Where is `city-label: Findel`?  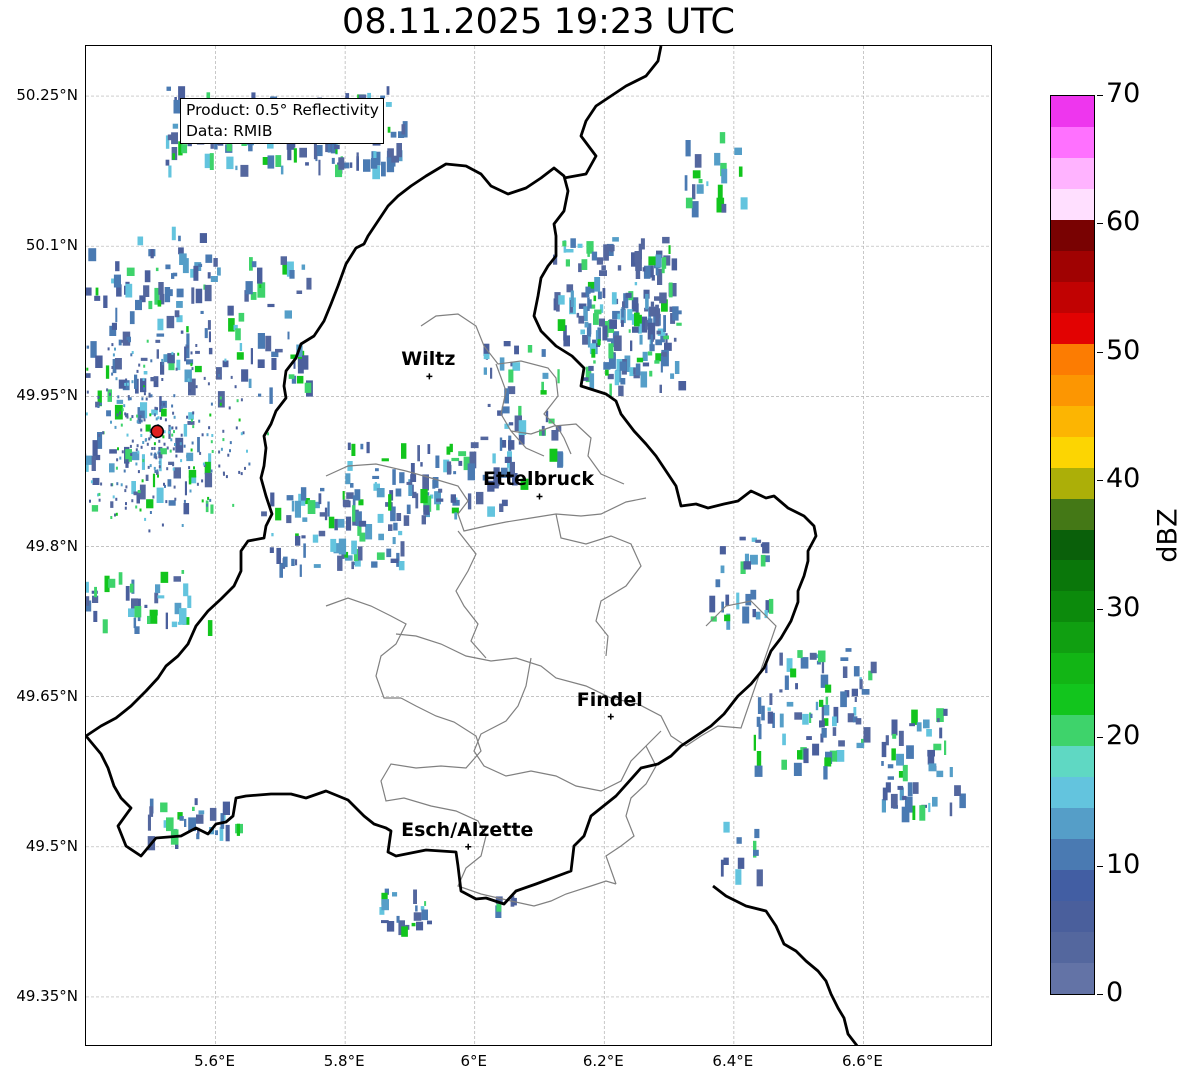
city-label: Findel is located at coordinates (609, 699).